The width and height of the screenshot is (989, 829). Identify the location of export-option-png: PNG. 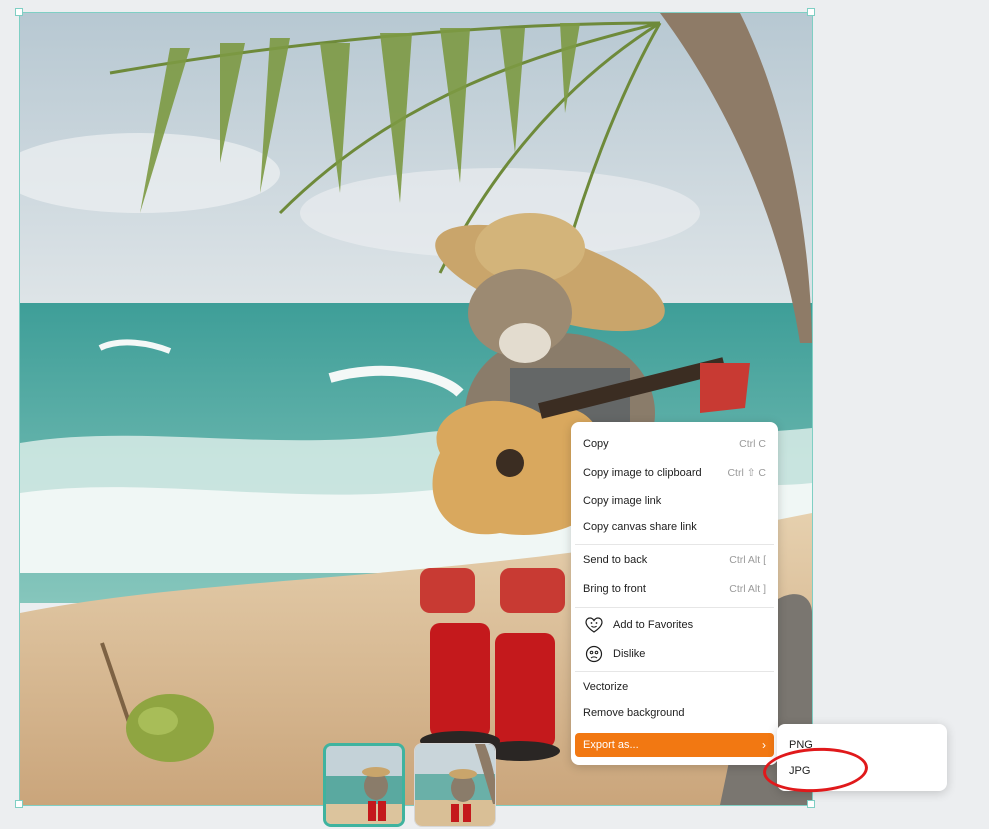
(862, 745).